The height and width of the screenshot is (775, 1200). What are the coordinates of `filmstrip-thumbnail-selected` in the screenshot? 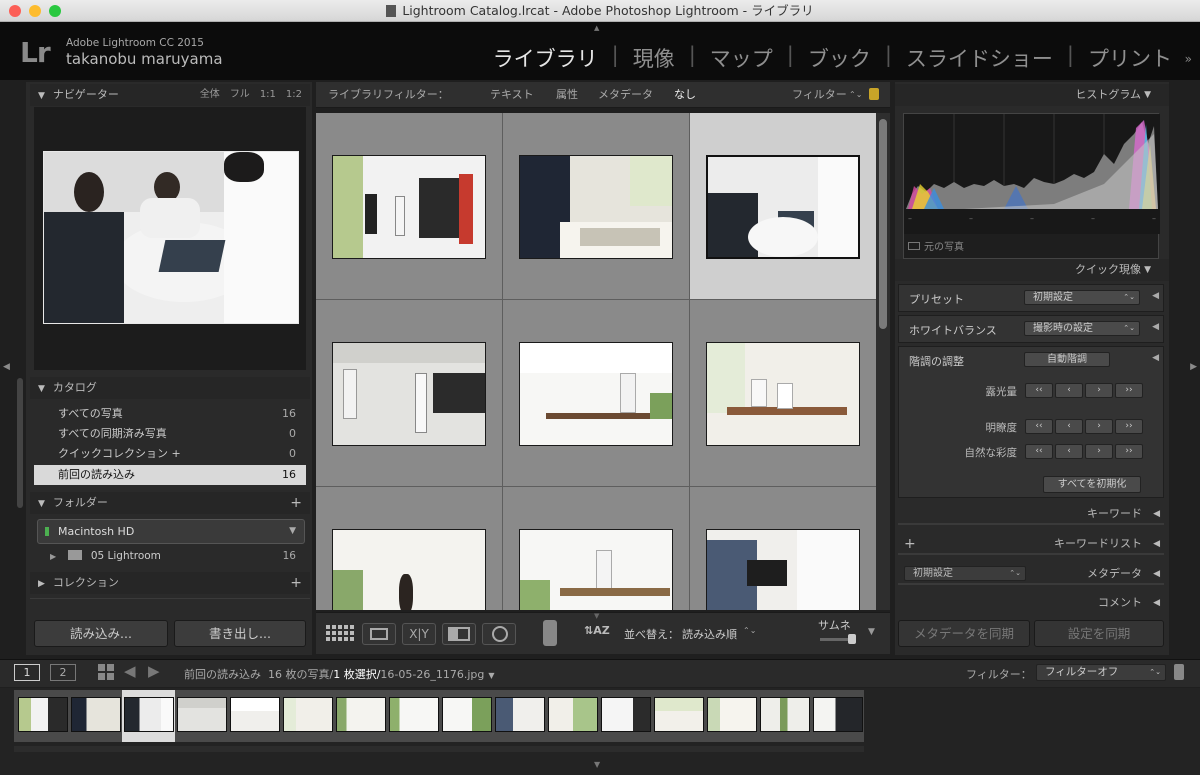 It's located at (149, 714).